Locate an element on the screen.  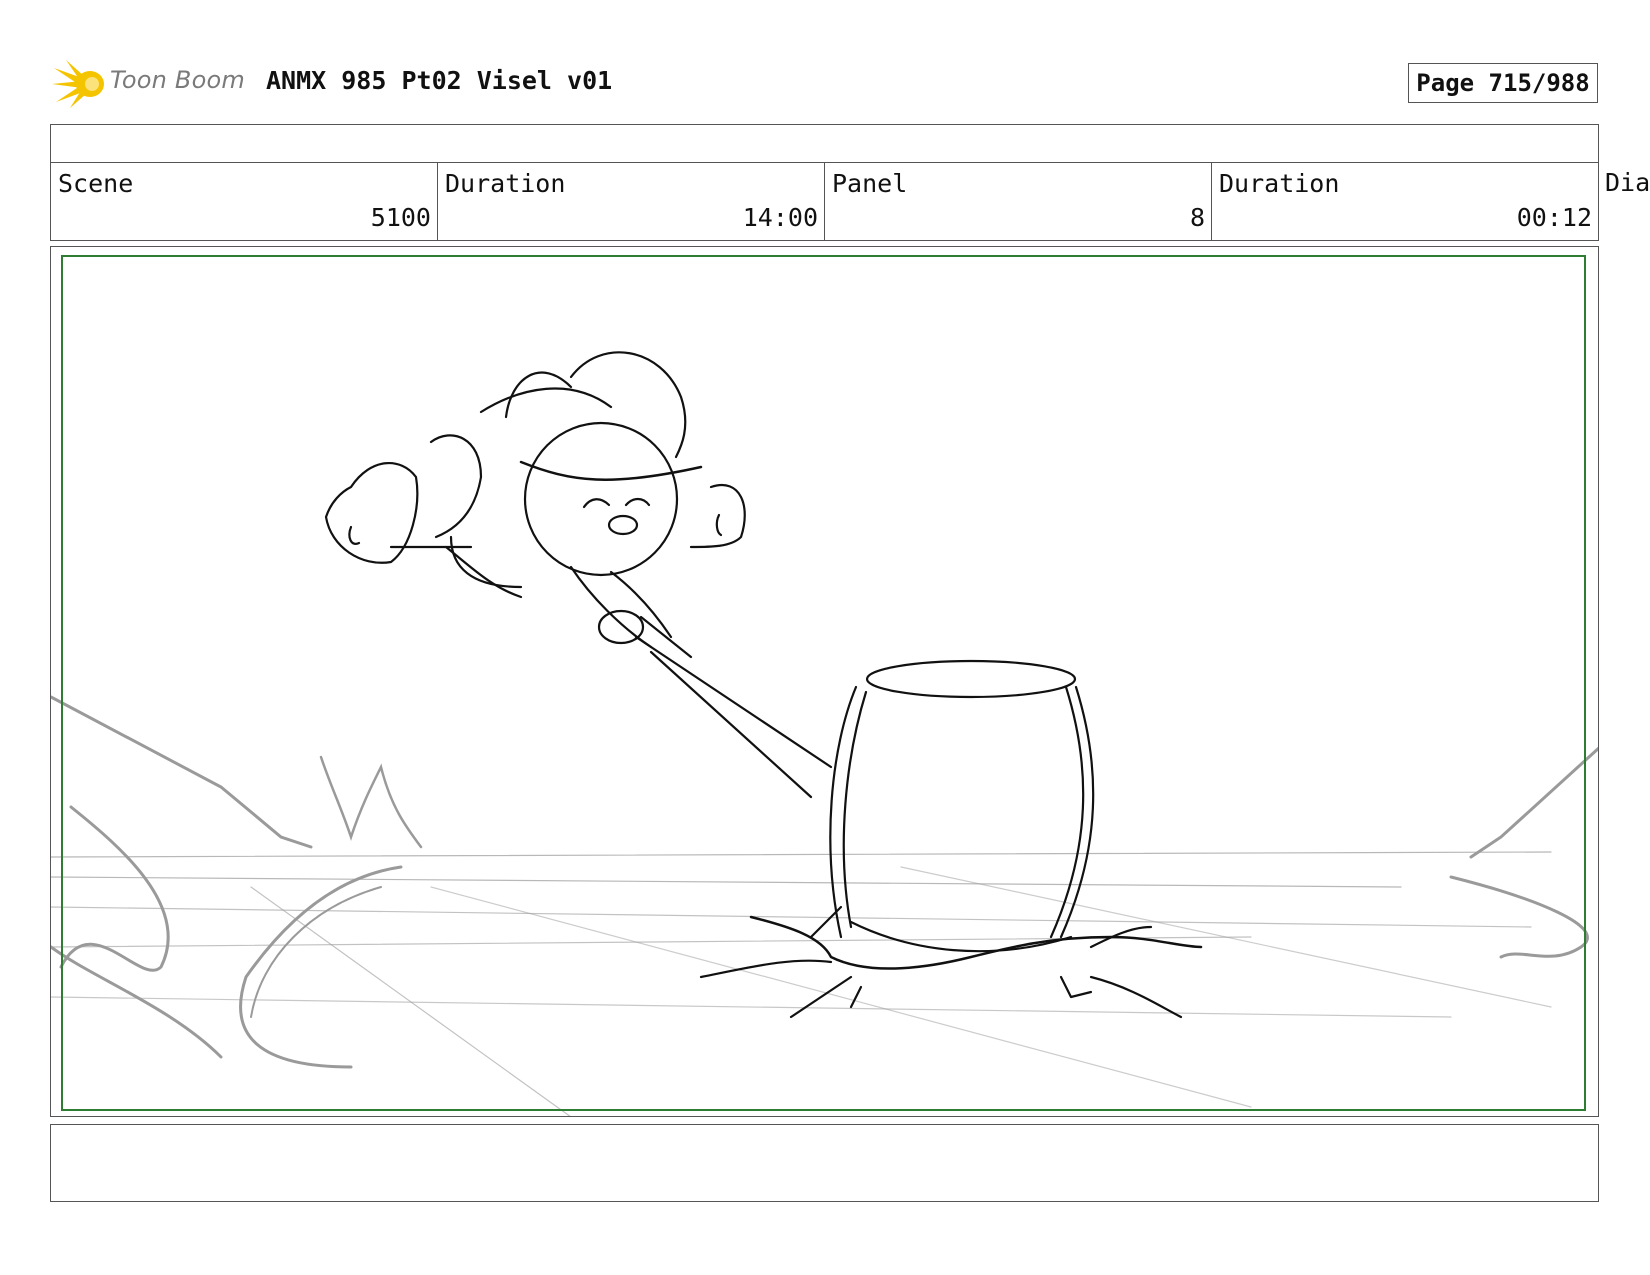
toon-boom-logo: Toon Boom is located at coordinates (152, 84).